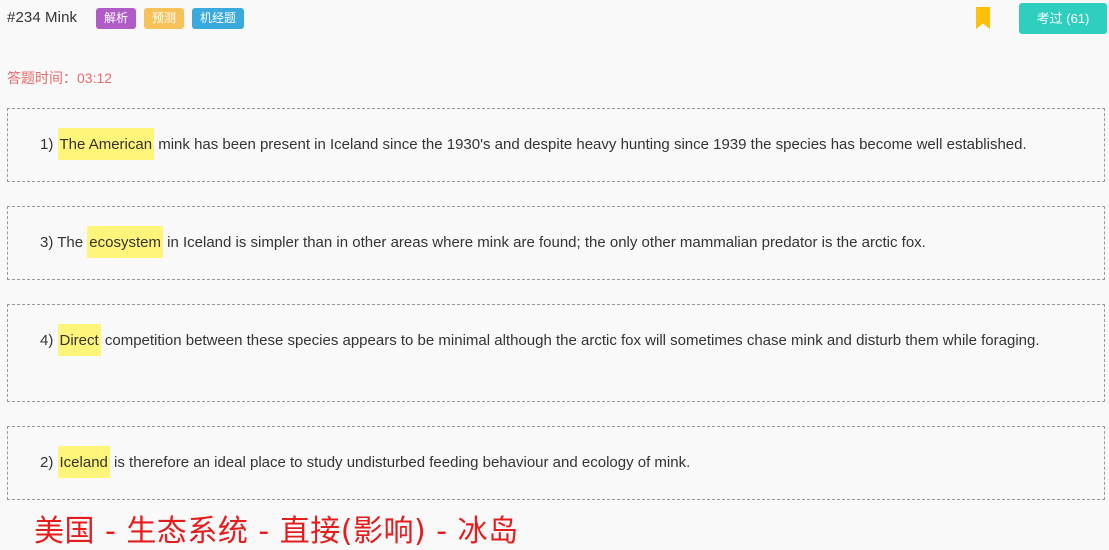 This screenshot has width=1109, height=550. I want to click on sentence-highlight: Iceland, so click(83, 462).